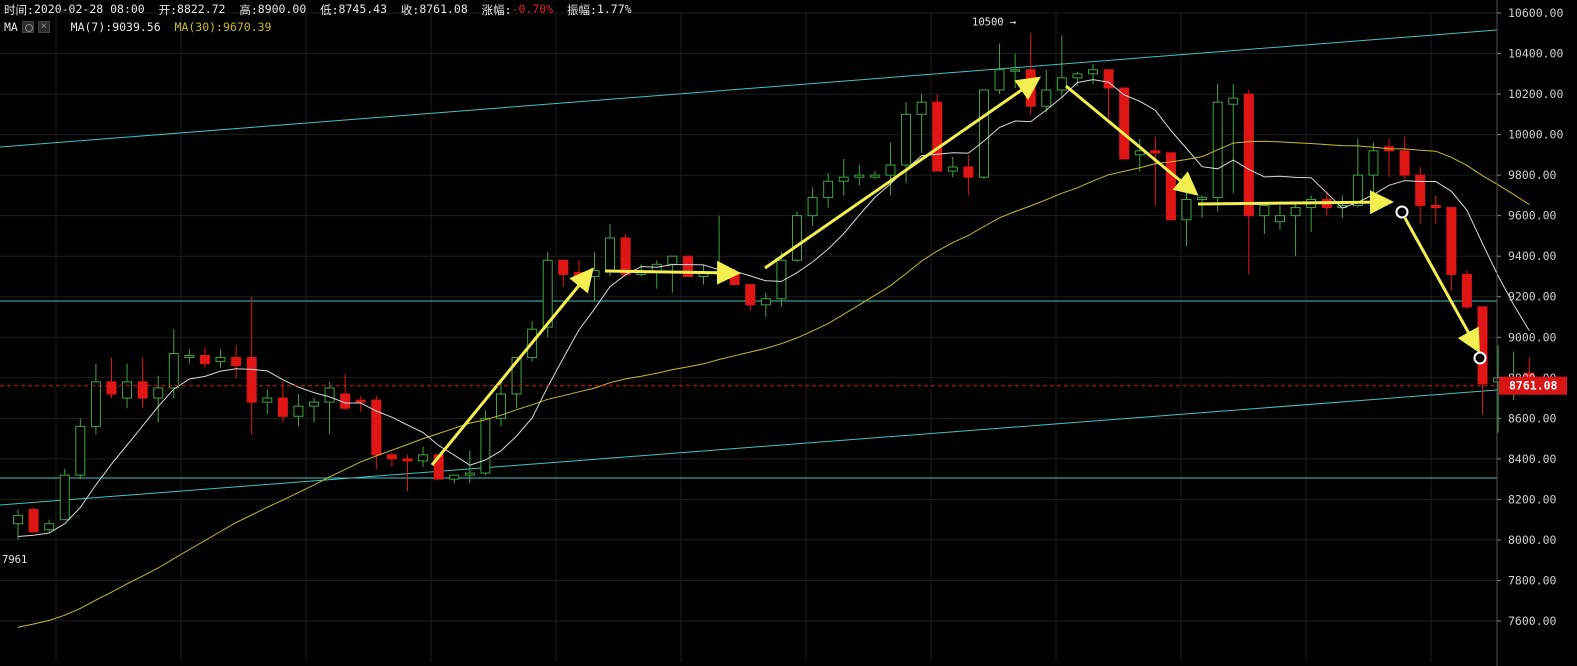 The image size is (1577, 666). What do you see at coordinates (201, 9) in the screenshot?
I see `open-value: 8822.72` at bounding box center [201, 9].